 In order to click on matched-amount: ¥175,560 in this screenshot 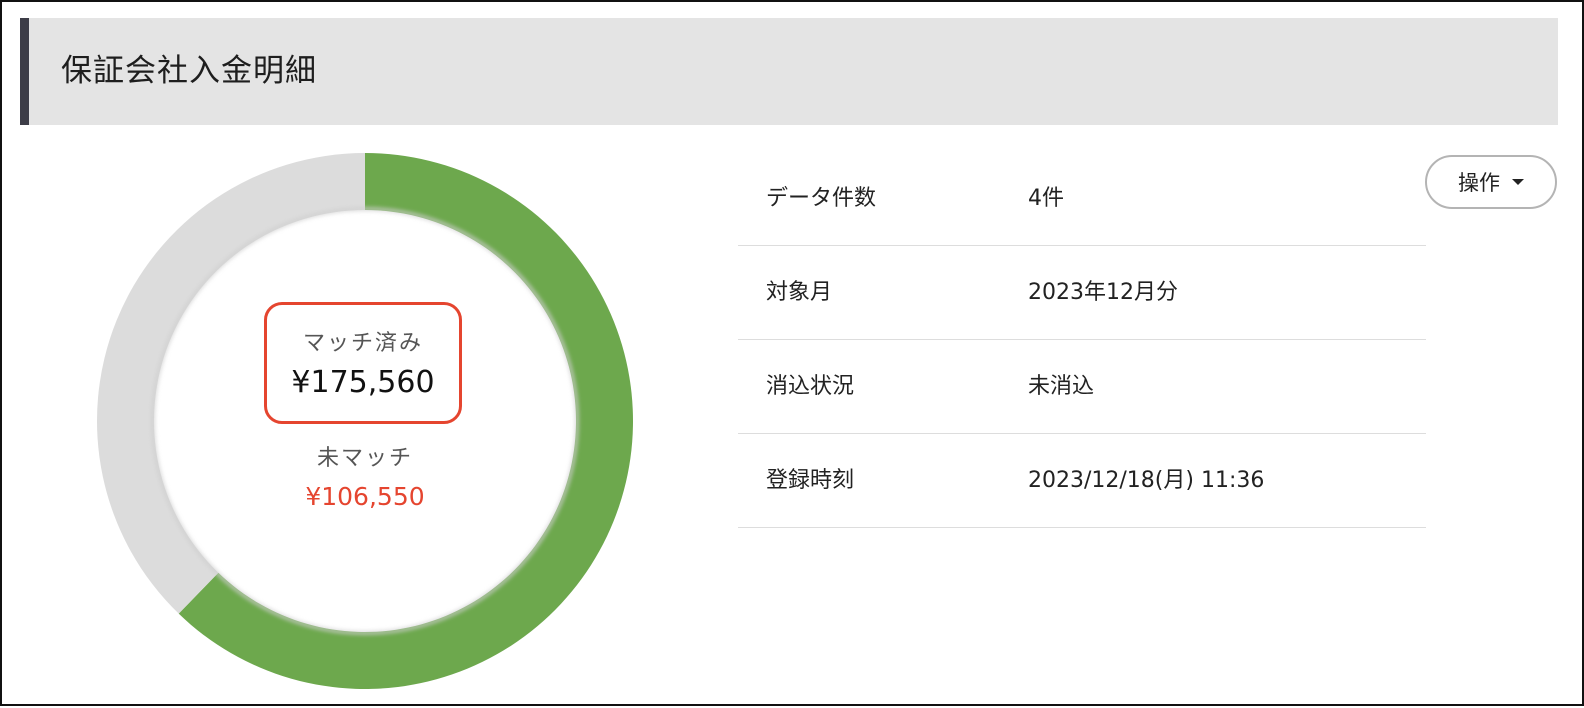, I will do `click(363, 382)`.